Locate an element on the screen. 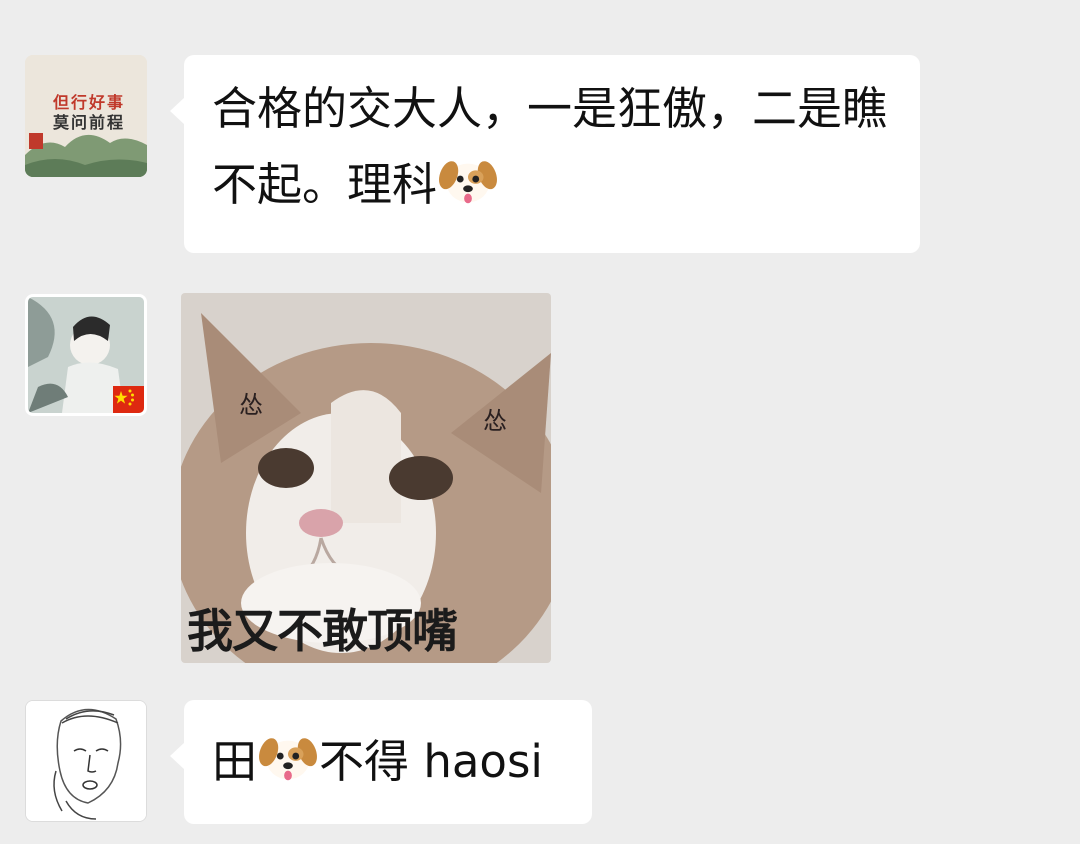 Image resolution: width=1080 pixels, height=844 pixels. message-bubble-3: 田 不得 haosi is located at coordinates (381, 762).